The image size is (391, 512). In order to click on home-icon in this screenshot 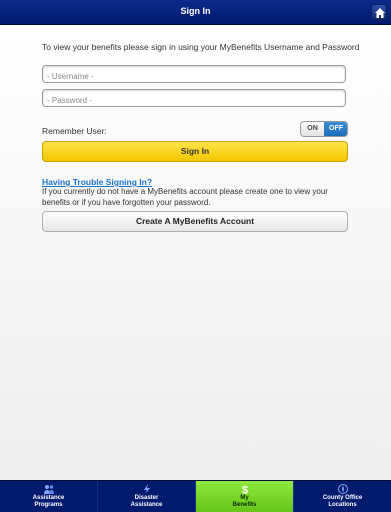, I will do `click(380, 13)`.